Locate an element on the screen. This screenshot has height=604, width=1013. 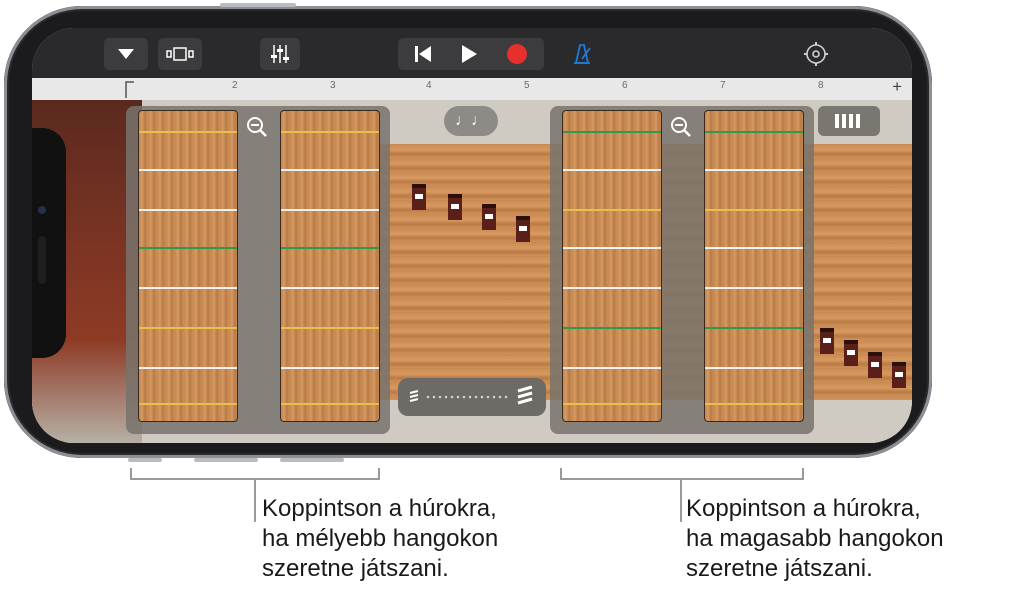
camera-icon is located at coordinates (42, 210).